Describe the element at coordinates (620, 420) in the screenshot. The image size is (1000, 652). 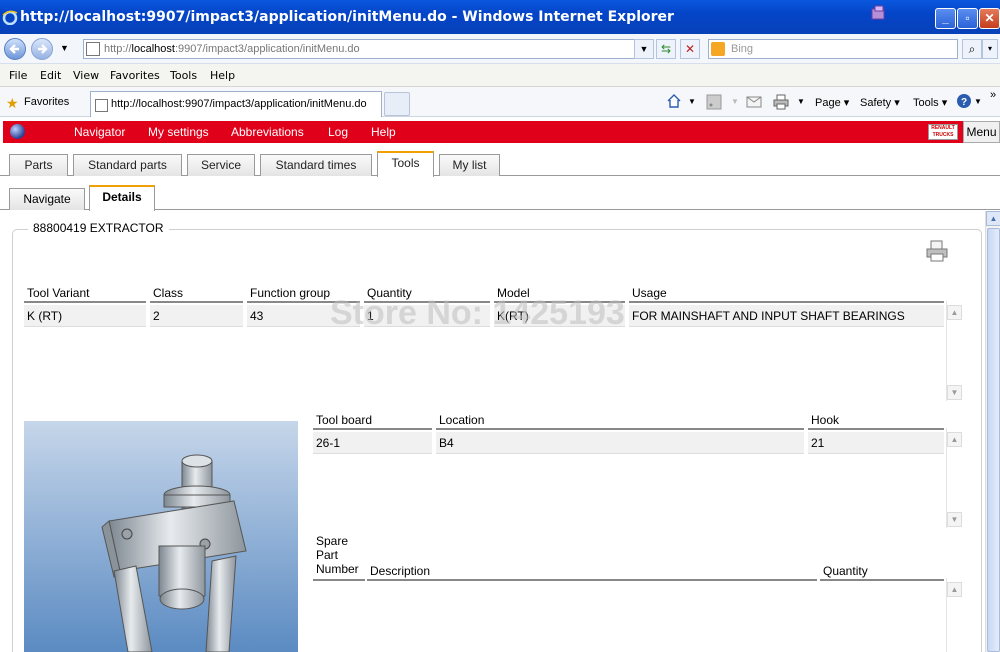
I see `column-header: Location` at that location.